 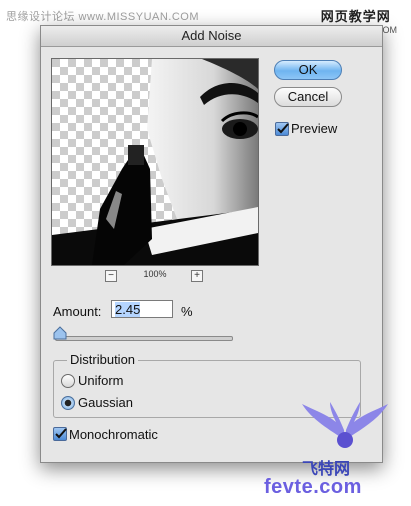 I want to click on amount-label: Amount:, so click(x=77, y=311).